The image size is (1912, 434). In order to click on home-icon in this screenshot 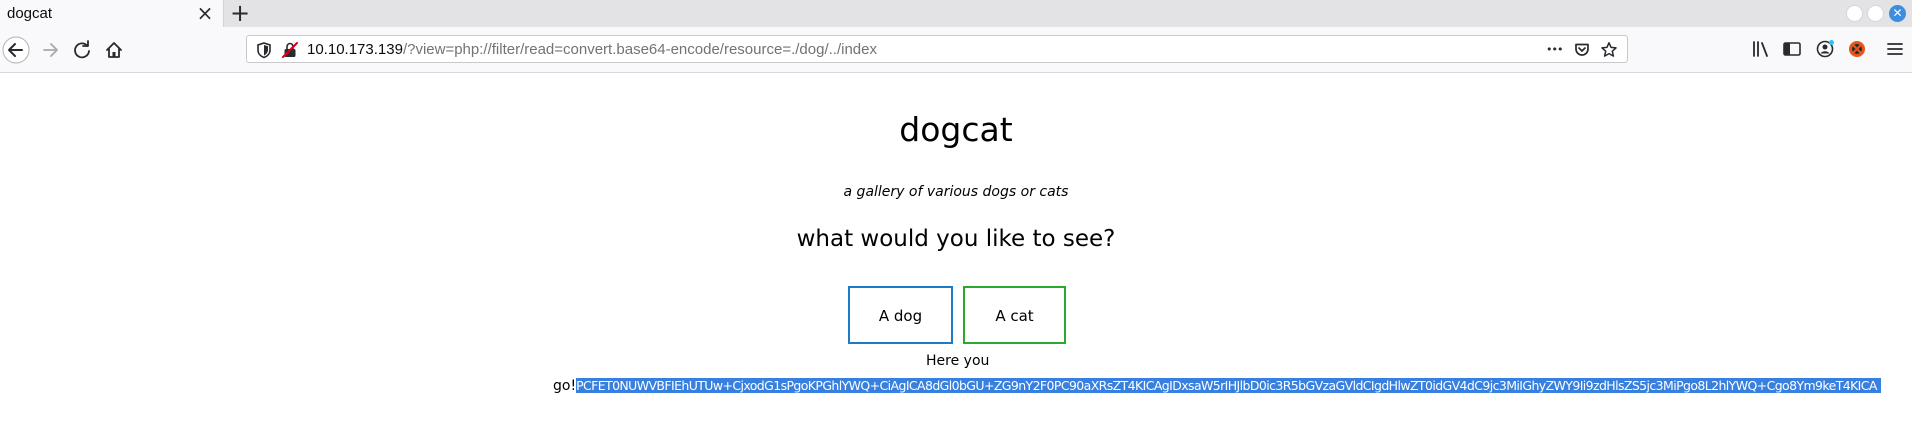, I will do `click(114, 50)`.